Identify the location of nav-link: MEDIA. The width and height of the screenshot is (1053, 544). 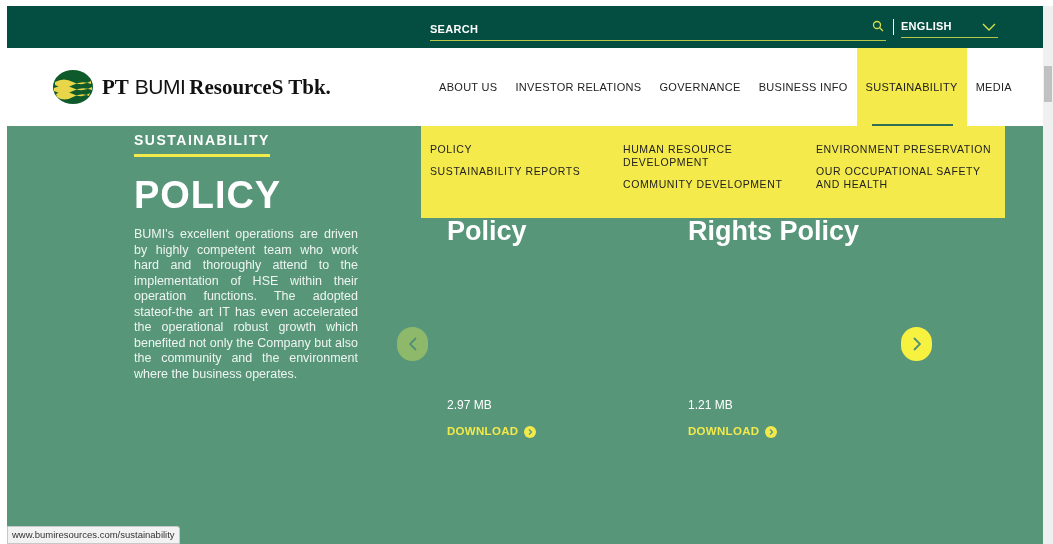
(993, 87).